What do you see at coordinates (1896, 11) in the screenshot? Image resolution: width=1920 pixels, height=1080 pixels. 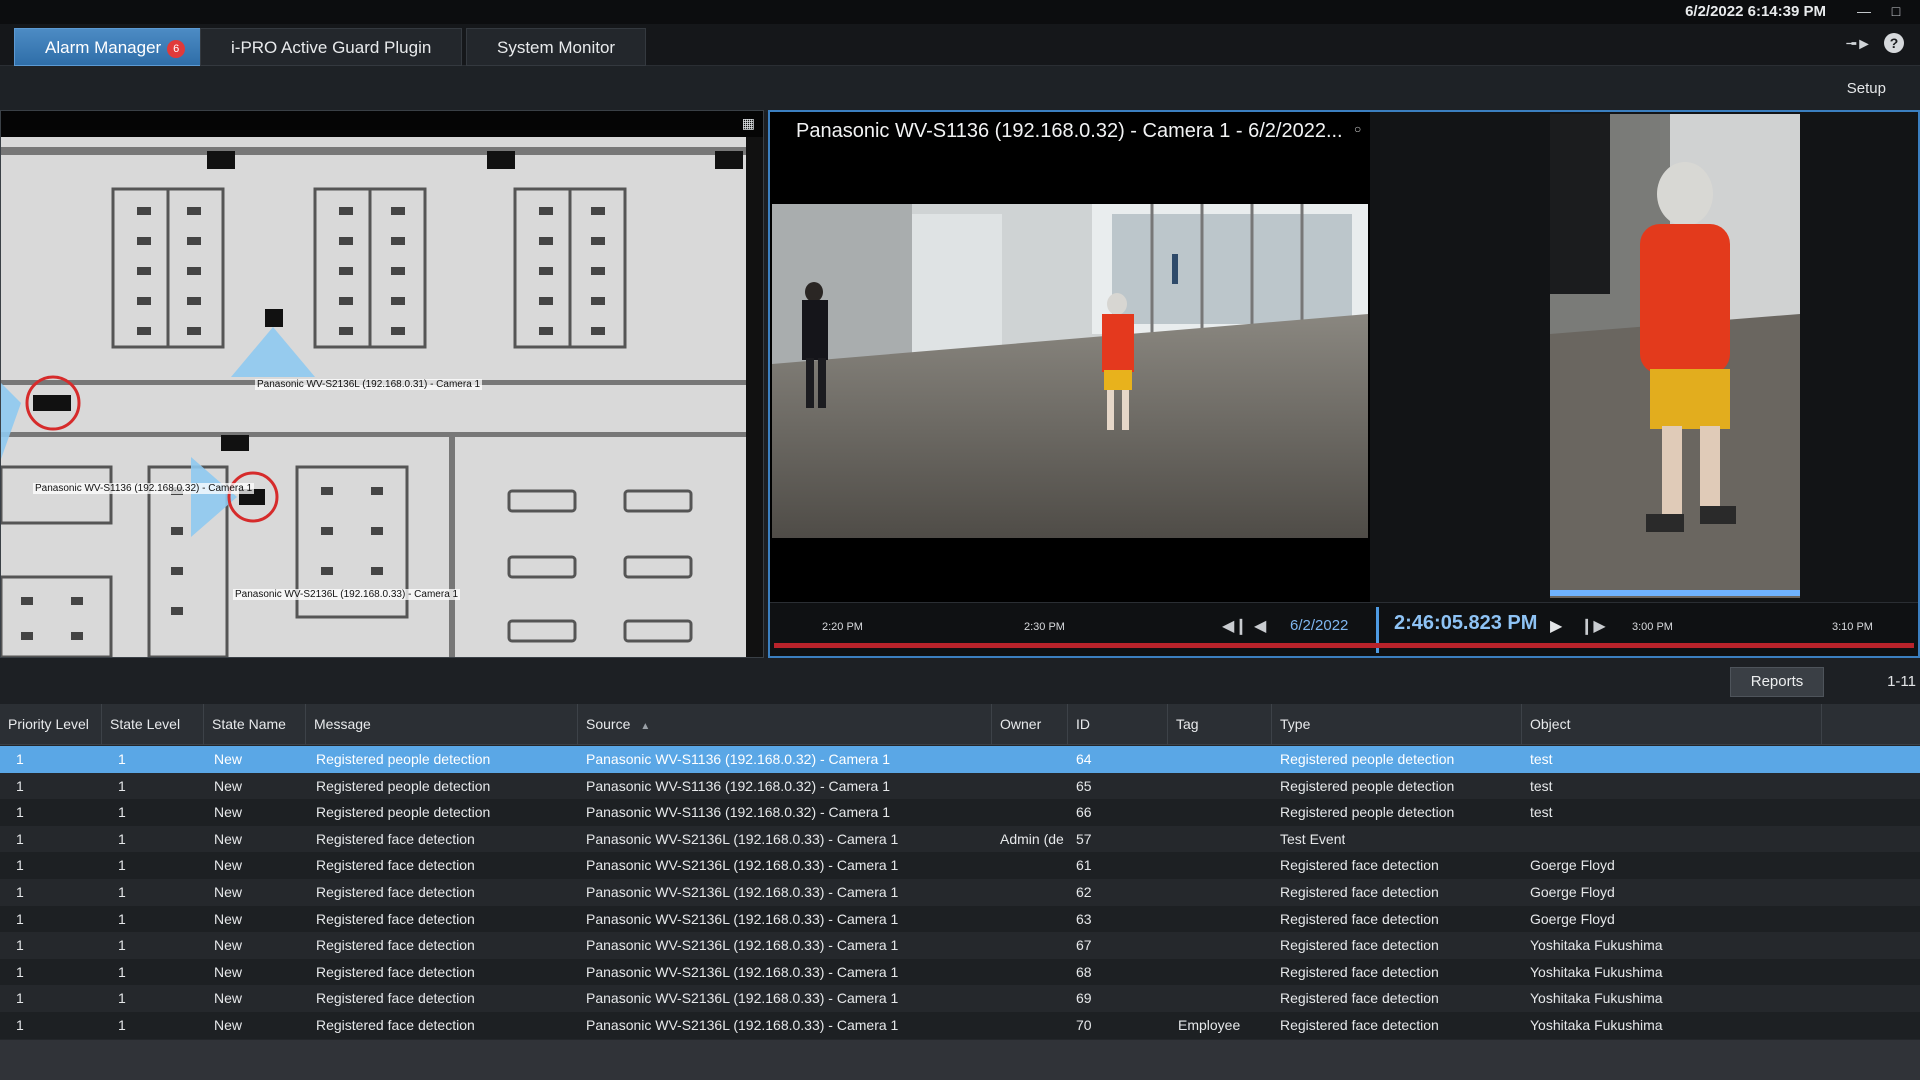 I see `maximize-icon: □` at bounding box center [1896, 11].